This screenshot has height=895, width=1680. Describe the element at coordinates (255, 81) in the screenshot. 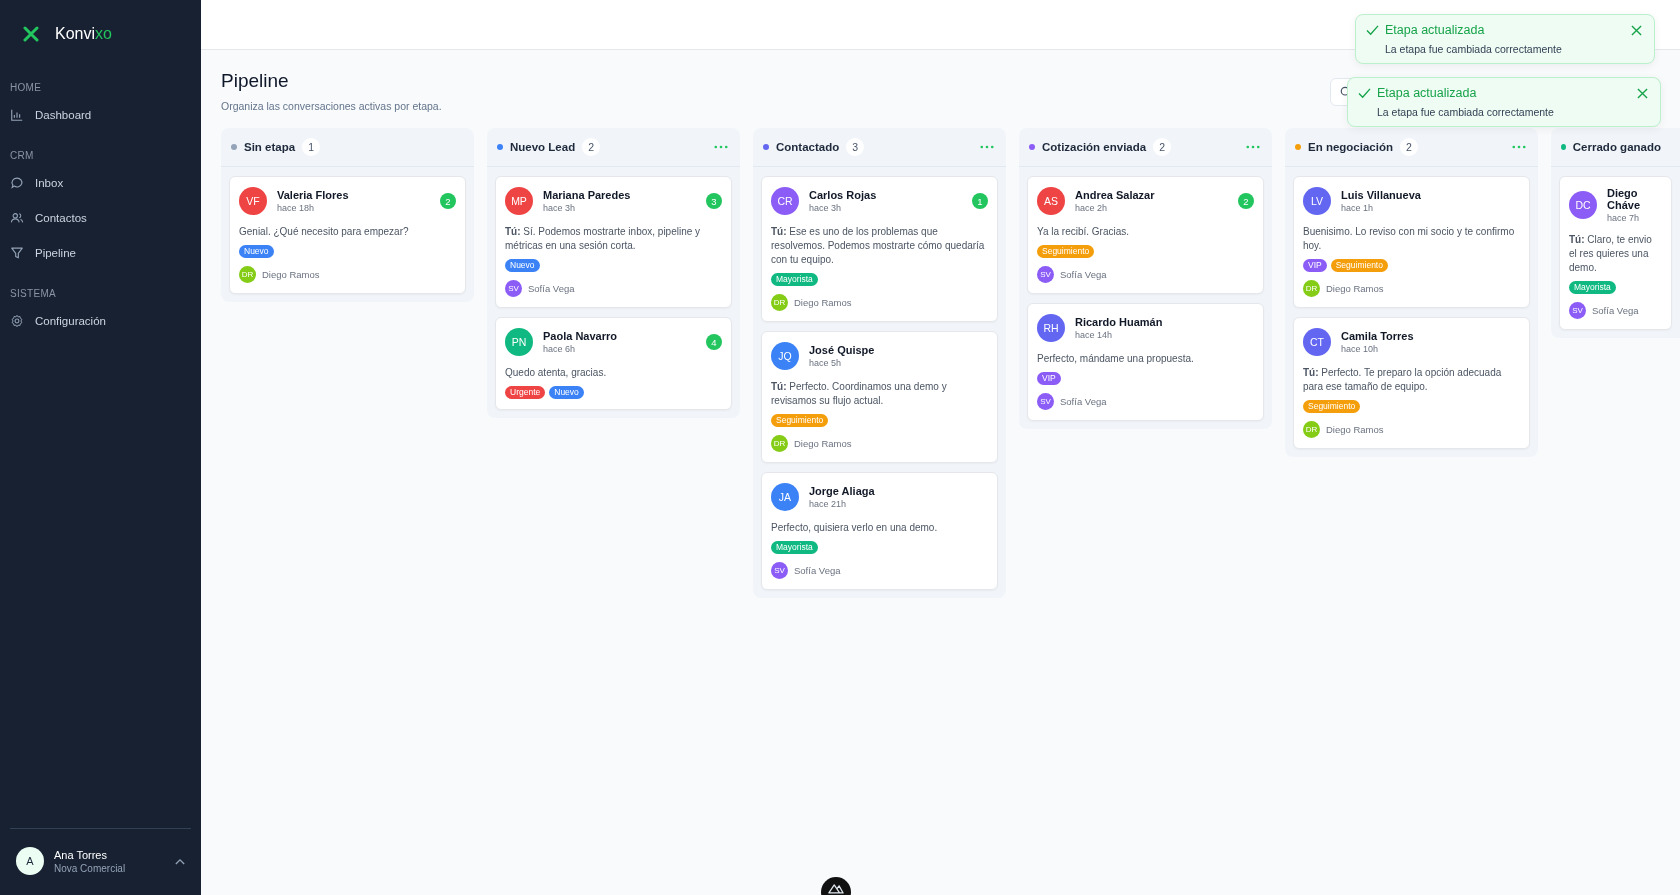

I see `page-title: Pipeline` at that location.